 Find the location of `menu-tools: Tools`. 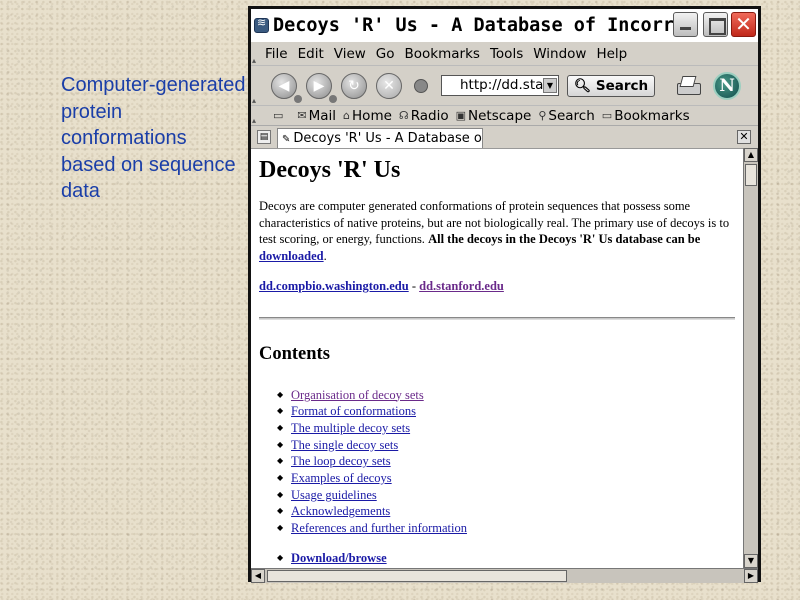

menu-tools: Tools is located at coordinates (506, 54).